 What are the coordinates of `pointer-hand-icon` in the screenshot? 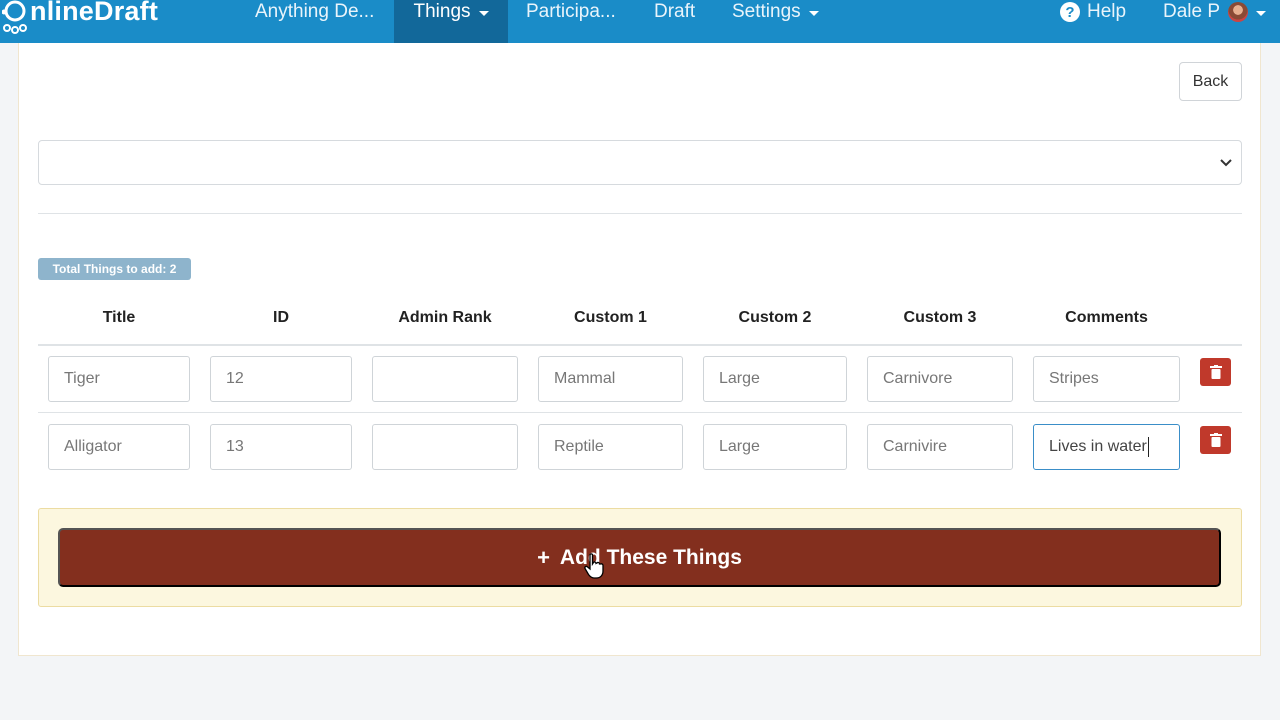 It's located at (594, 566).